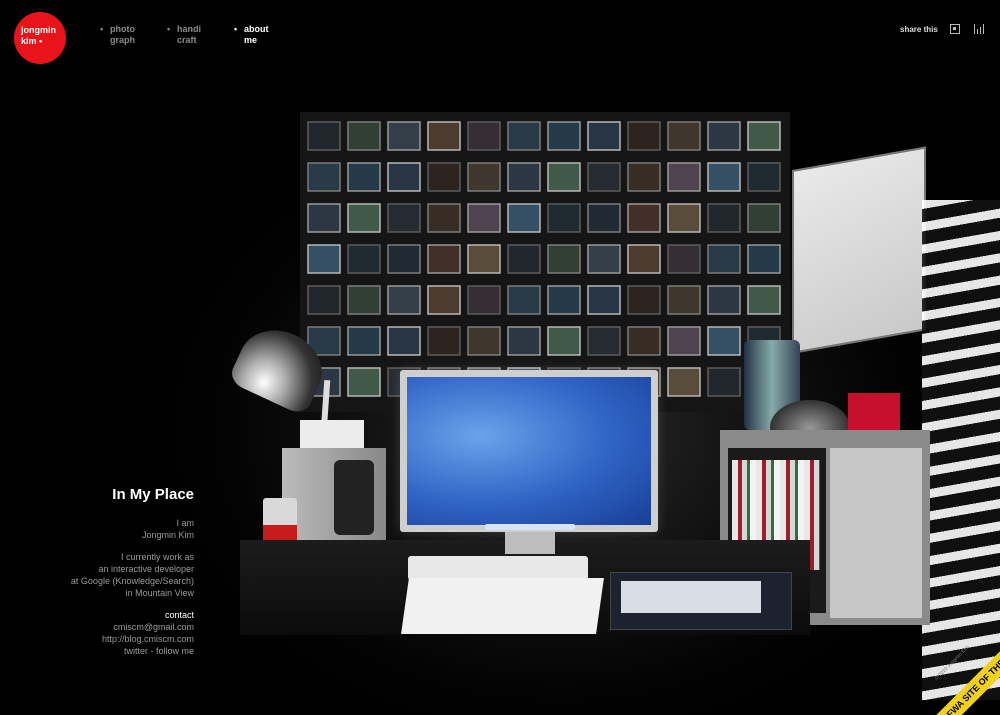  Describe the element at coordinates (502, 606) in the screenshot. I see `open-book` at that location.